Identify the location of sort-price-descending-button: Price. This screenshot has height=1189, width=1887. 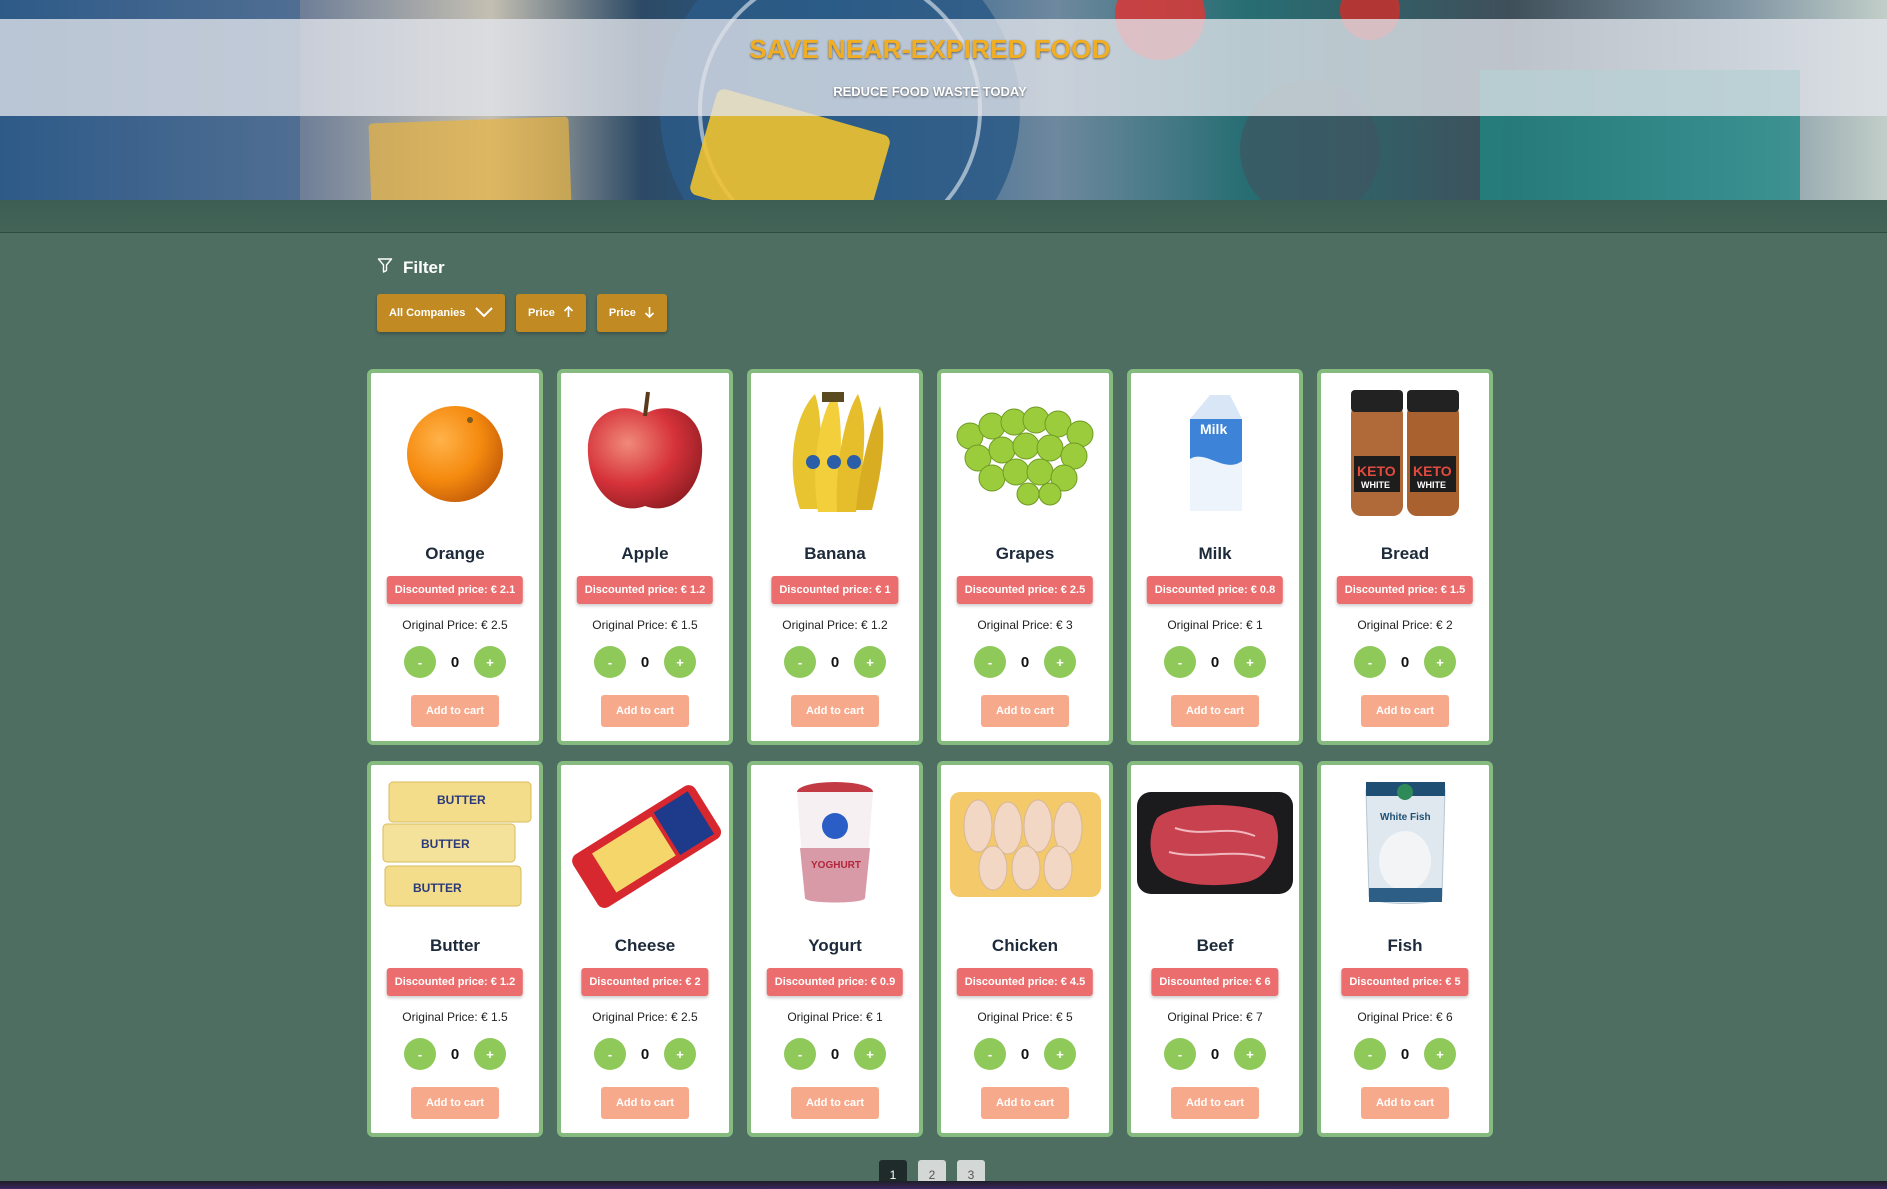
(631, 313).